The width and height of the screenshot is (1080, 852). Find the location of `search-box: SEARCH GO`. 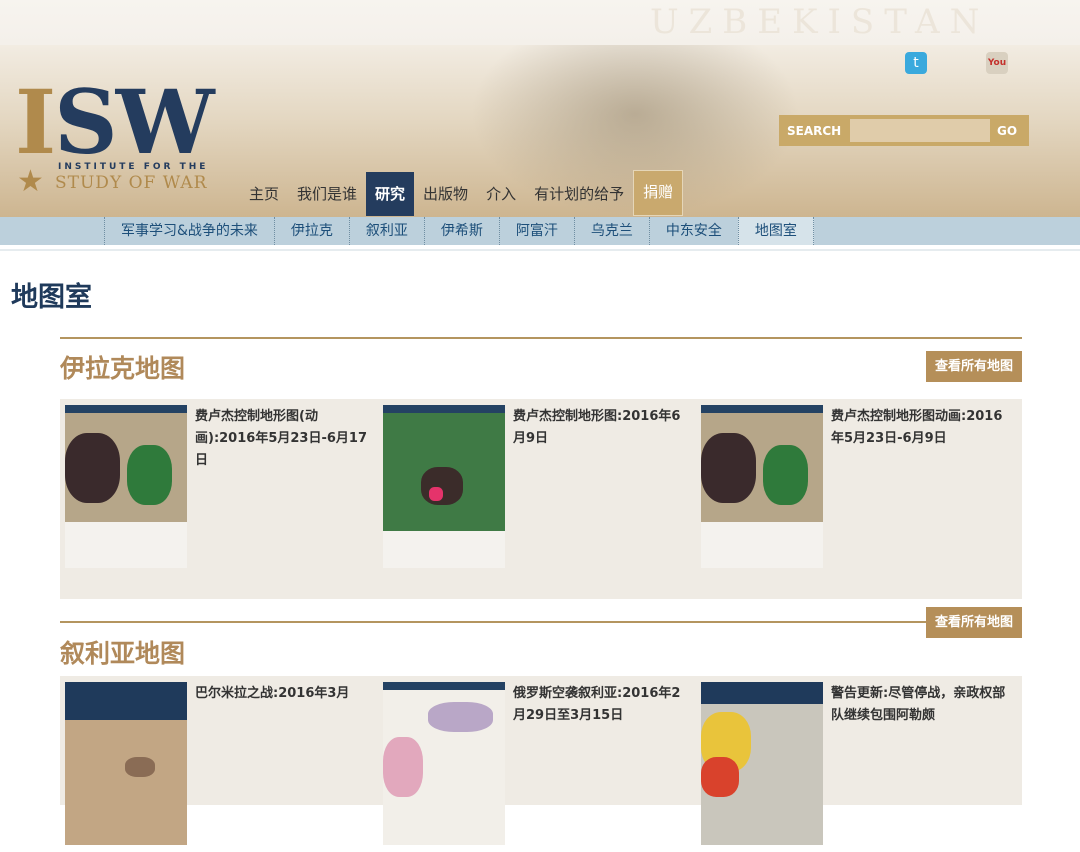

search-box: SEARCH GO is located at coordinates (904, 130).